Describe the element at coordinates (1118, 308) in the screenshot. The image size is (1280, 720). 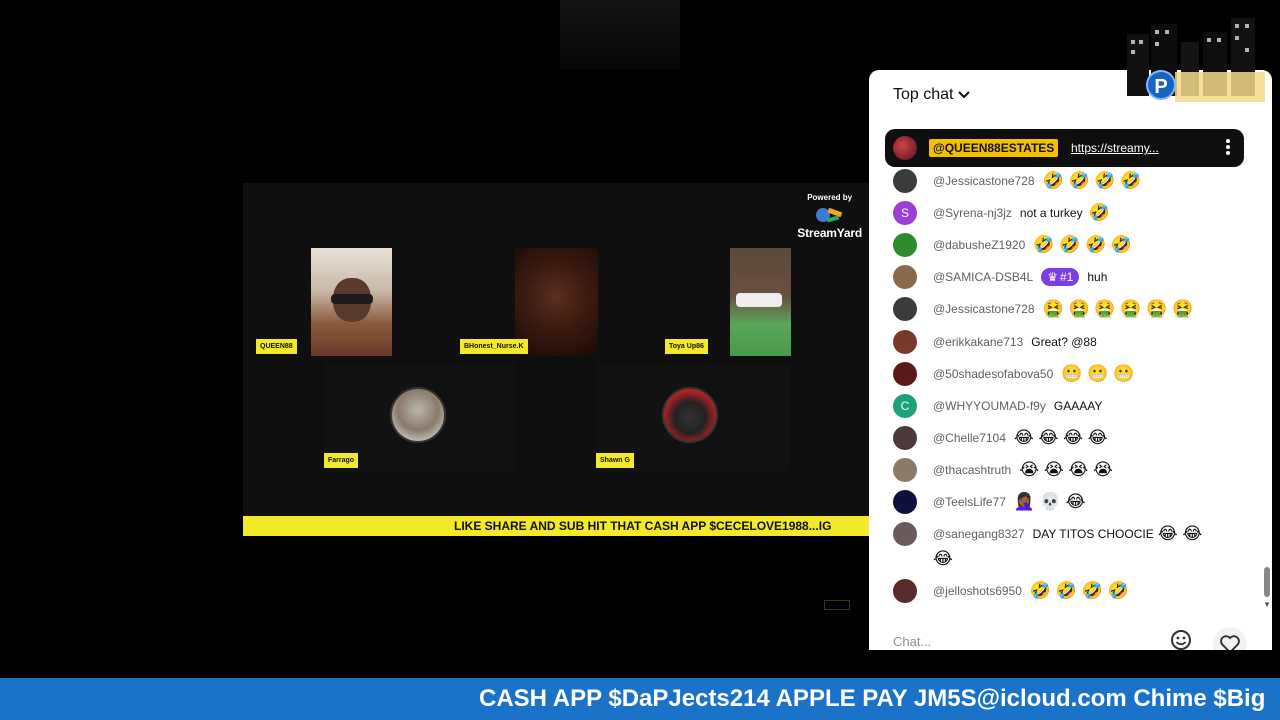
I see `chat-emojis: 🤮 🤮 🤮 🤮 🤮 🤮` at that location.